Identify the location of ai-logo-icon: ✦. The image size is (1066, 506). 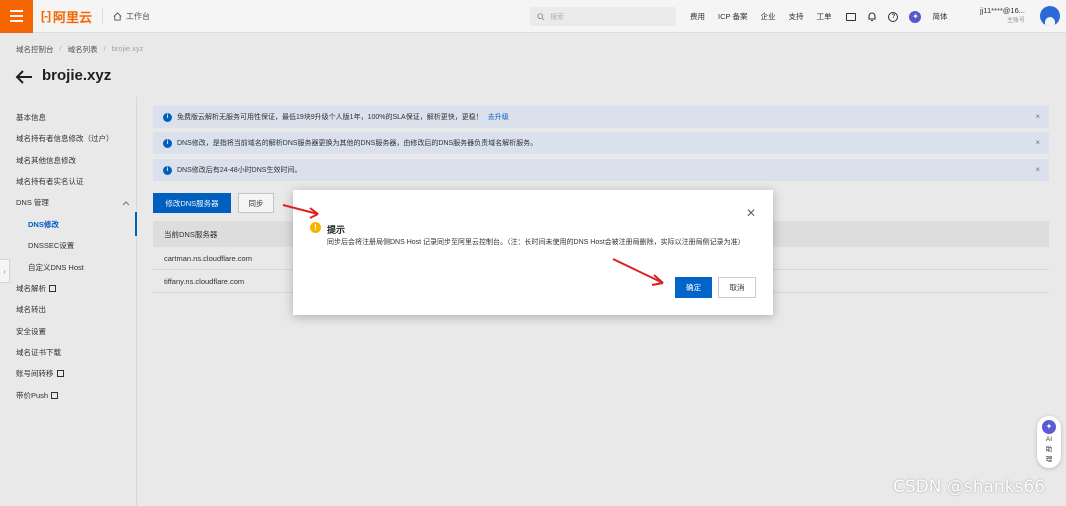
(1049, 427).